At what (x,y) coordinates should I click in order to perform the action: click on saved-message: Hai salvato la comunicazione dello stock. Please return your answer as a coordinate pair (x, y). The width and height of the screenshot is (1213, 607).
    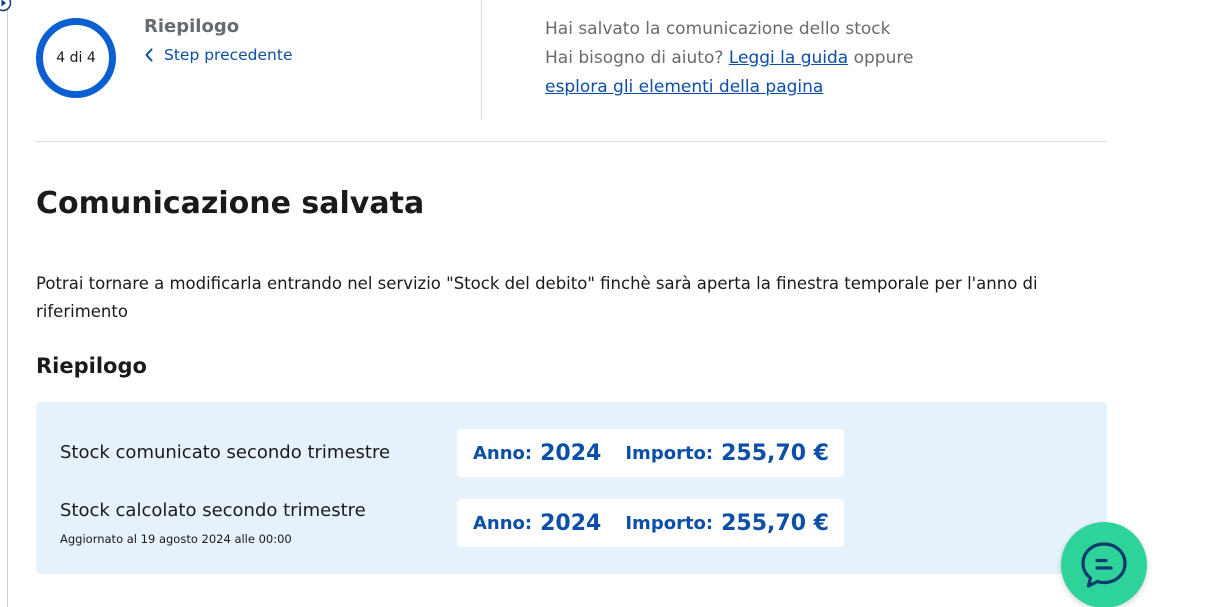
    Looking at the image, I should click on (718, 29).